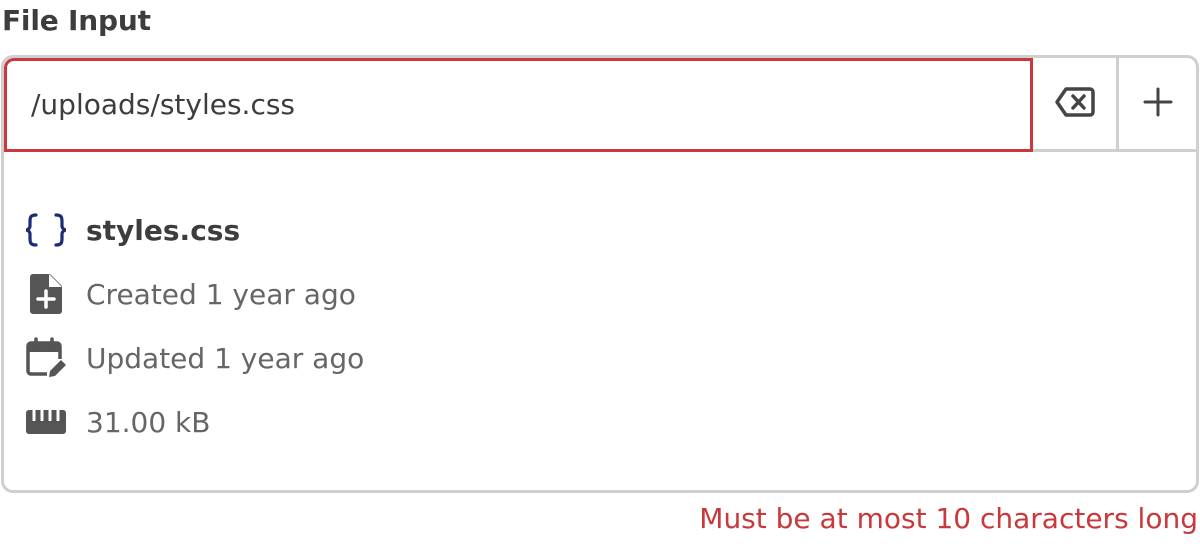 Image resolution: width=1200 pixels, height=548 pixels. Describe the element at coordinates (221, 294) in the screenshot. I see `created-text: Created 1 year ago` at that location.